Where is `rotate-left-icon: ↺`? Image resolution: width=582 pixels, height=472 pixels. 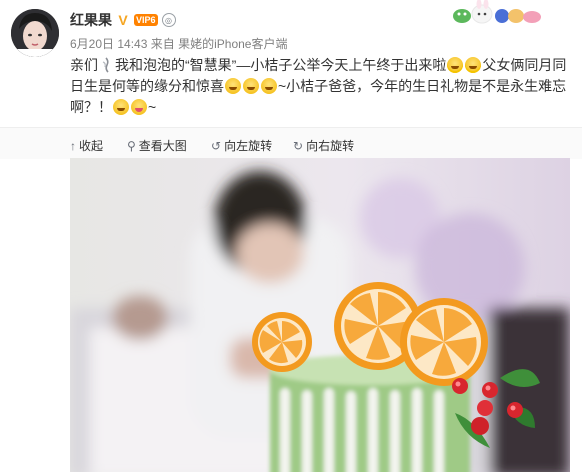 rotate-left-icon: ↺ is located at coordinates (216, 145).